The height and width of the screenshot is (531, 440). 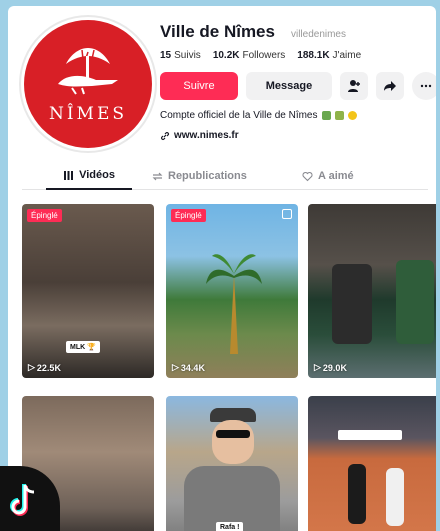 I want to click on person-add-icon, so click(x=354, y=86).